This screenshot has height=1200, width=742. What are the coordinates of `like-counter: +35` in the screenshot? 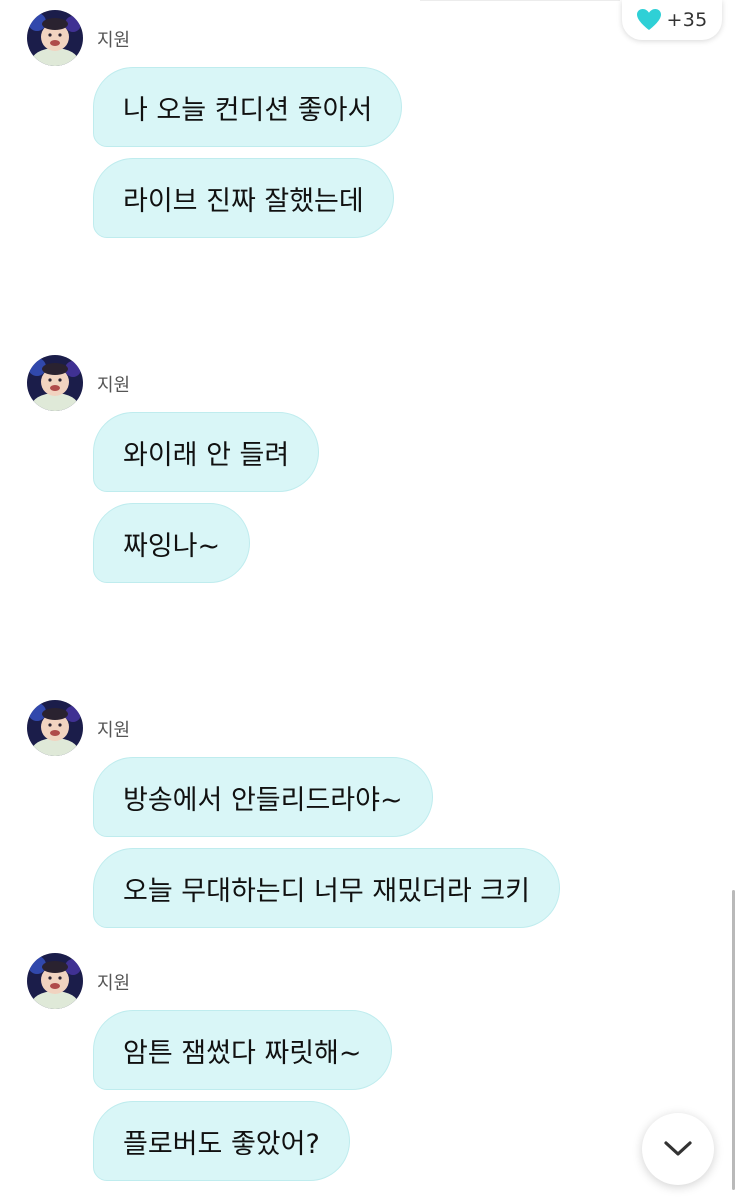 It's located at (672, 20).